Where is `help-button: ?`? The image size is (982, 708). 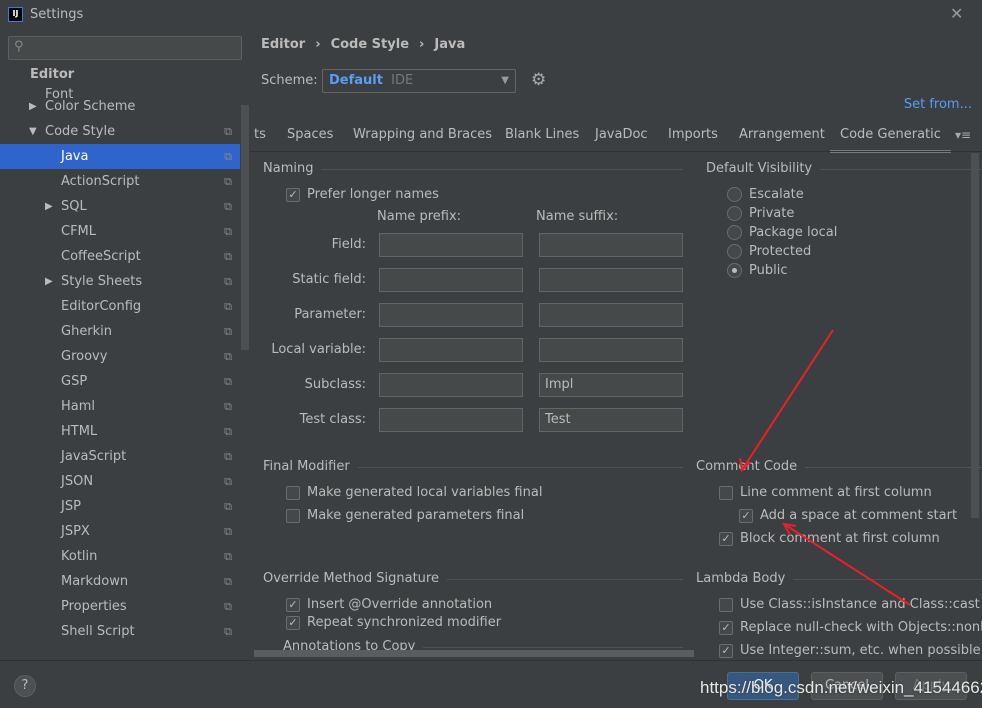
help-button: ? is located at coordinates (25, 686).